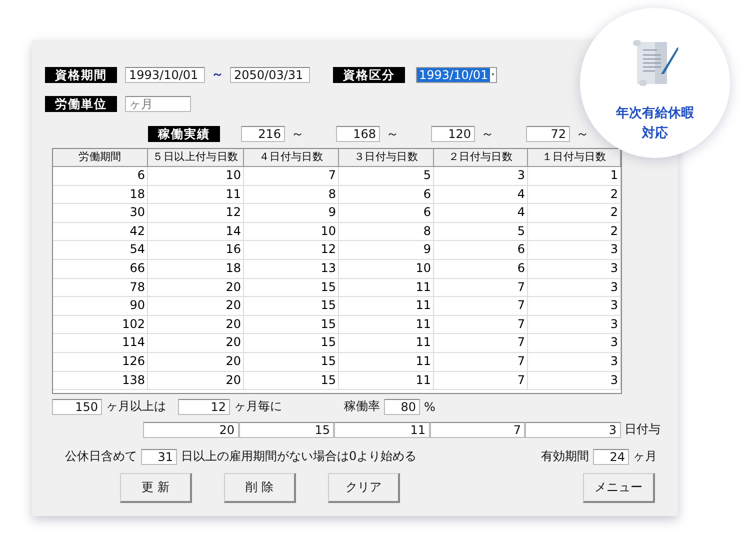 The image size is (750, 550). Describe the element at coordinates (101, 456) in the screenshot. I see `holiday-label: 公休日含めて` at that location.